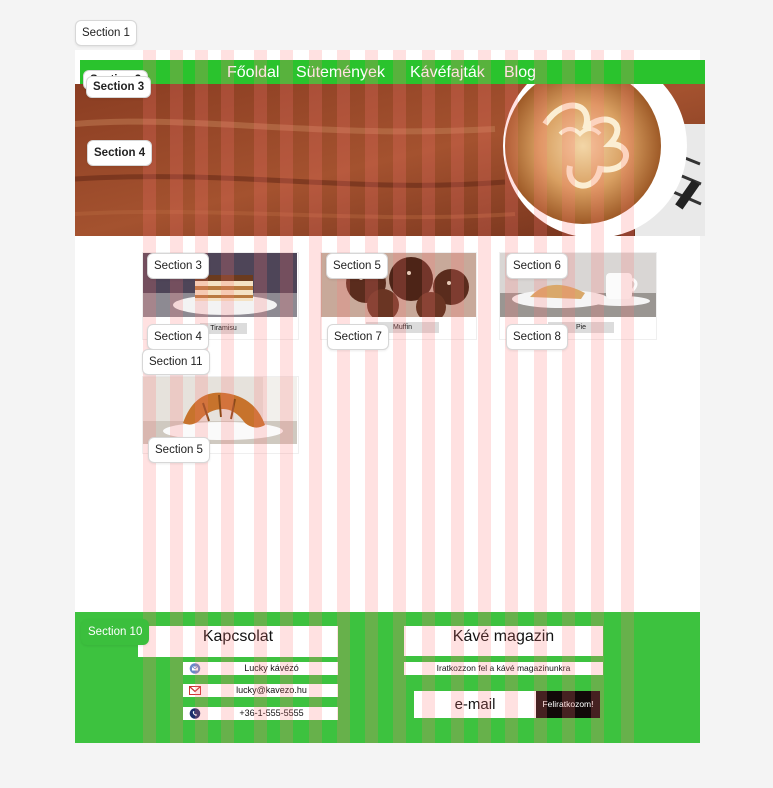 The width and height of the screenshot is (773, 788). I want to click on contact-row-email: lucky@kavezo.hu, so click(260, 690).